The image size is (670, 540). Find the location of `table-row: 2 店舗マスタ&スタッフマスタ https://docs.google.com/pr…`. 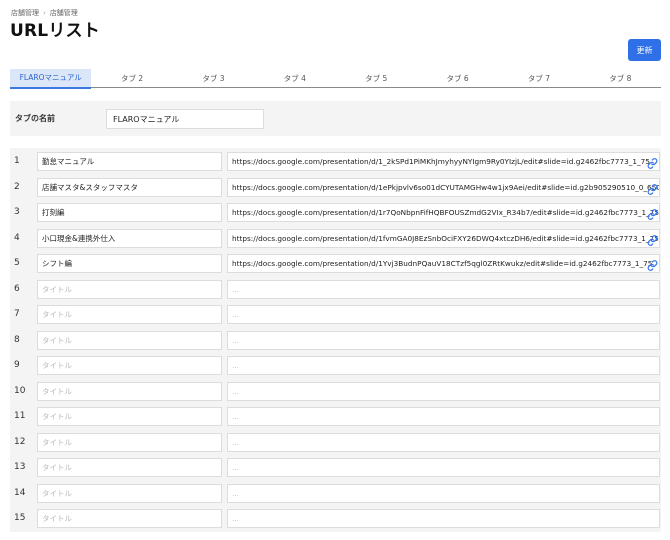

table-row: 2 店舗マスタ&スタッフマスタ https://docs.google.com/pr… is located at coordinates (335, 188).